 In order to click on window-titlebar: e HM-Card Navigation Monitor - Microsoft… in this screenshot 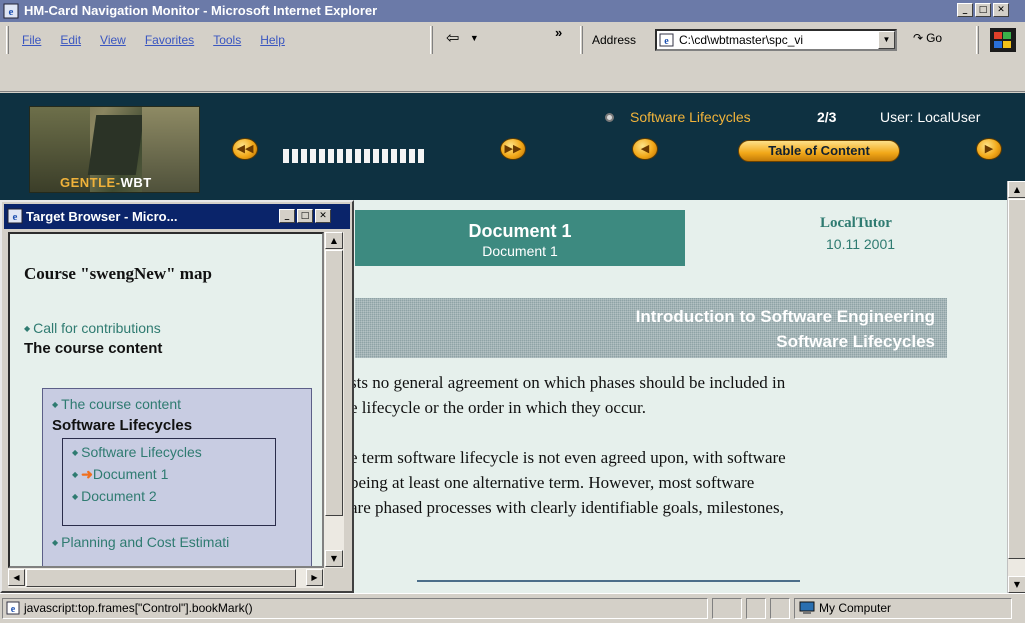, I will do `click(512, 11)`.